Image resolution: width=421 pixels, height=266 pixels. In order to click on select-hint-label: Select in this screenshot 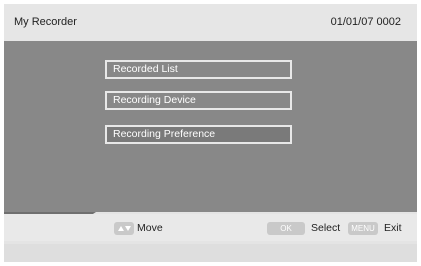, I will do `click(326, 228)`.